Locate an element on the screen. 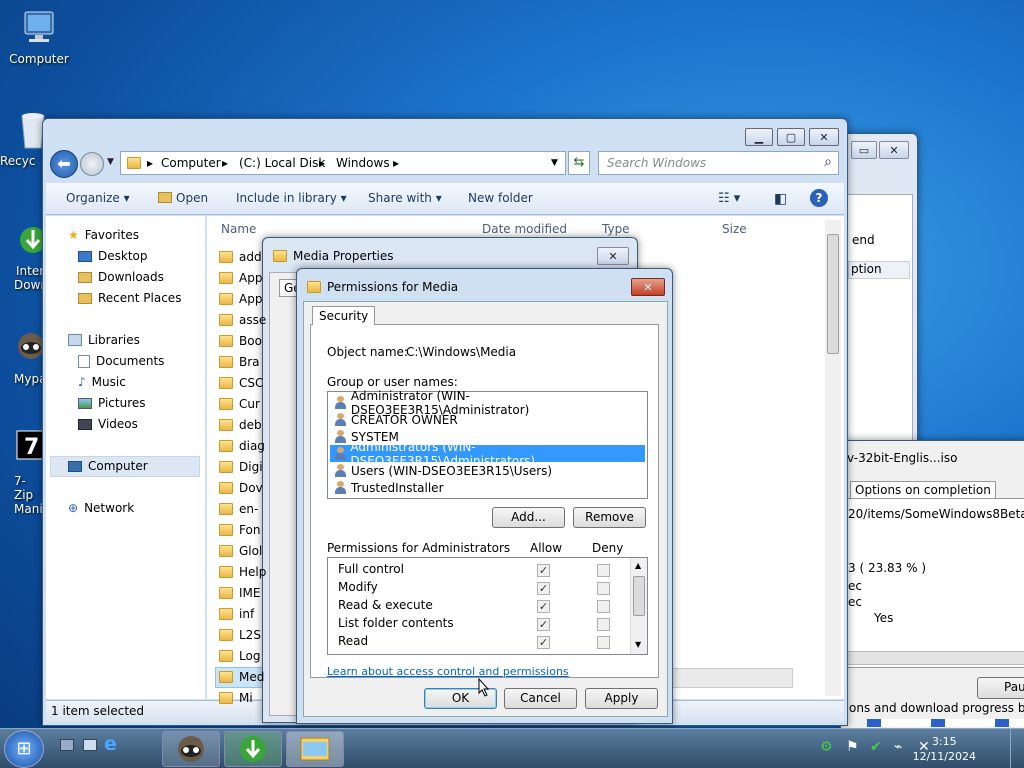 Image resolution: width=1024 pixels, height=768 pixels. new-folder-button: New folder is located at coordinates (500, 198).